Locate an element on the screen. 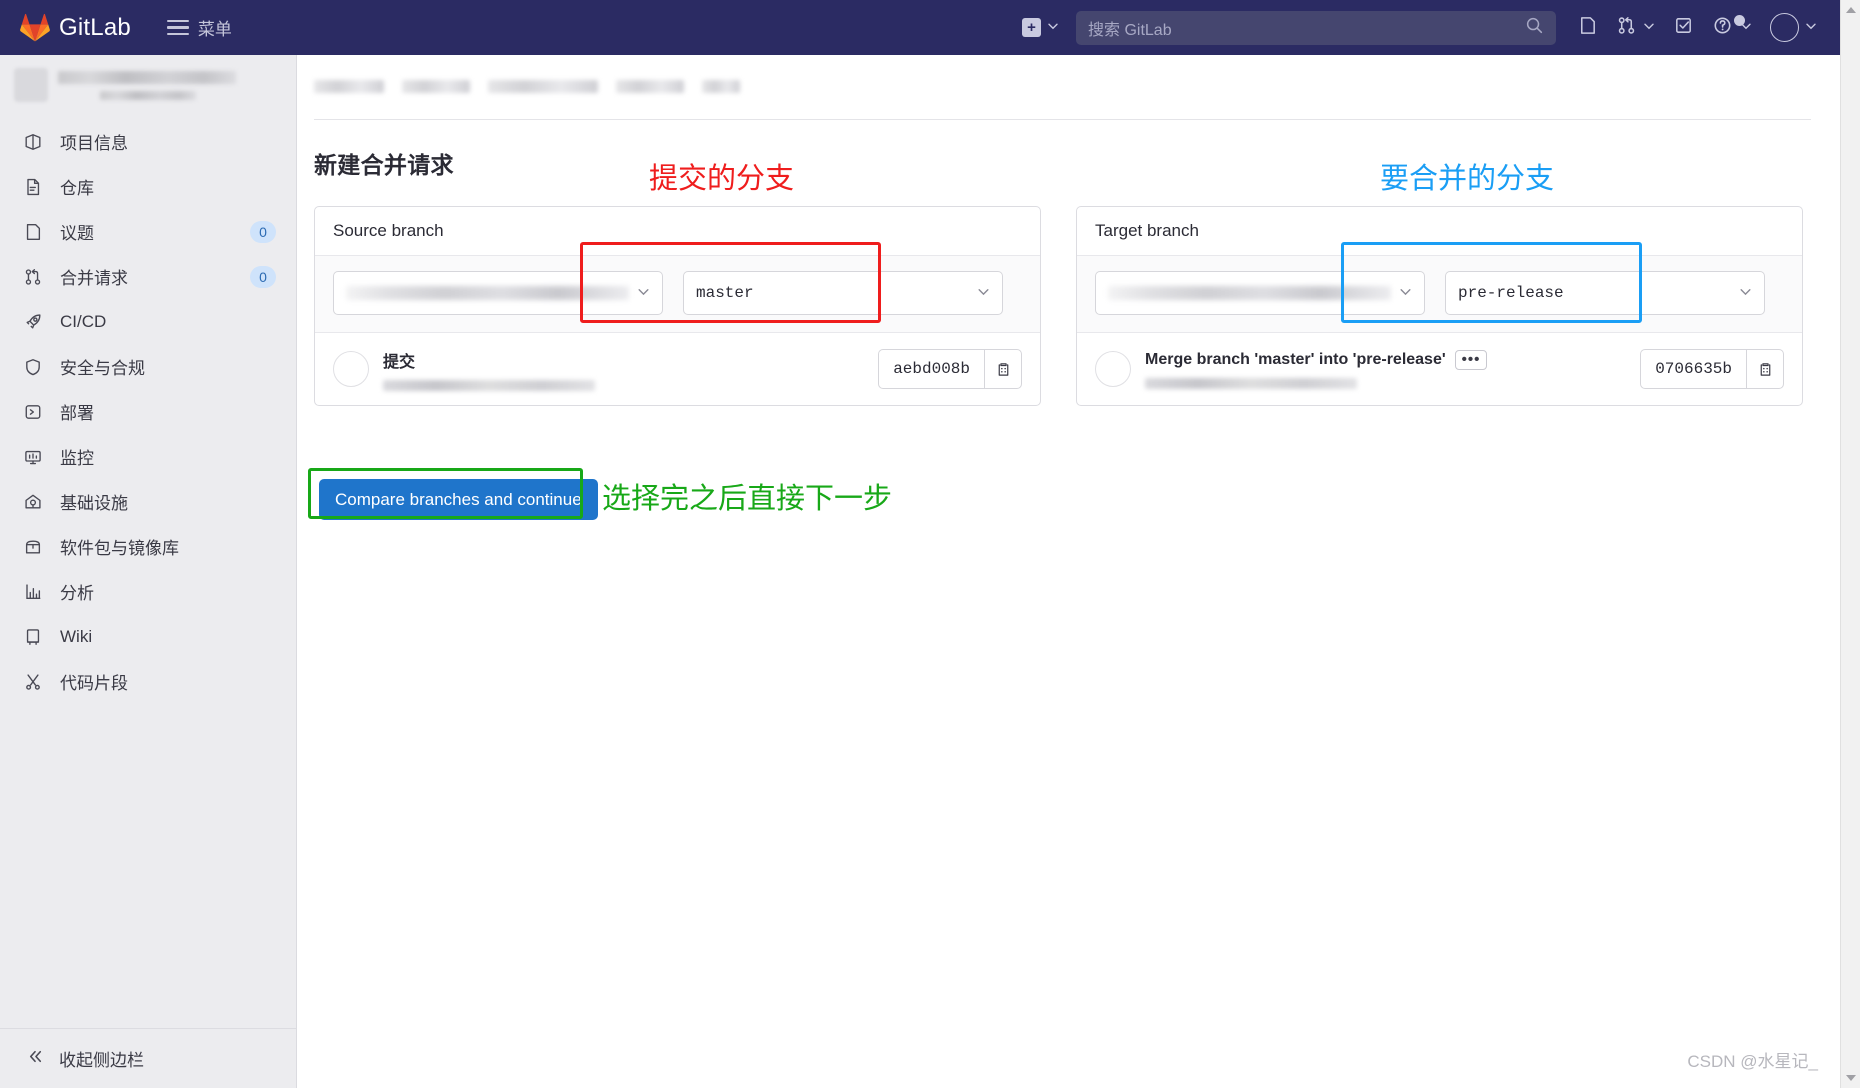 The image size is (1860, 1088). target-branch-select: pre-release is located at coordinates (1605, 293).